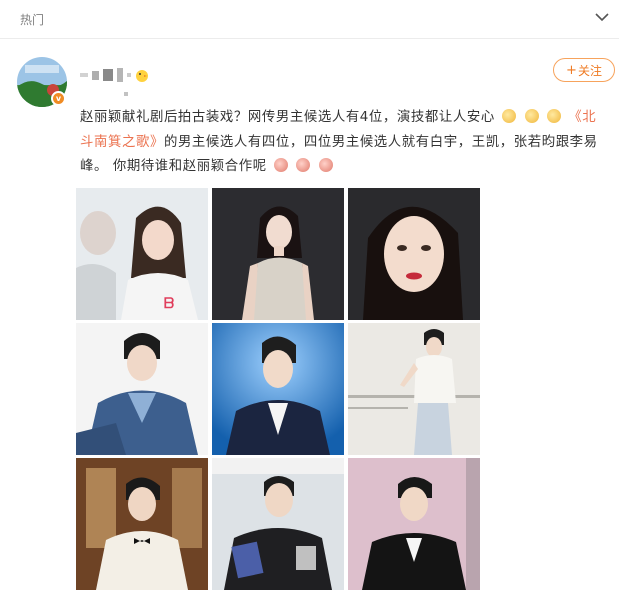 The image size is (619, 595). I want to click on follow-label: 关注, so click(589, 70).